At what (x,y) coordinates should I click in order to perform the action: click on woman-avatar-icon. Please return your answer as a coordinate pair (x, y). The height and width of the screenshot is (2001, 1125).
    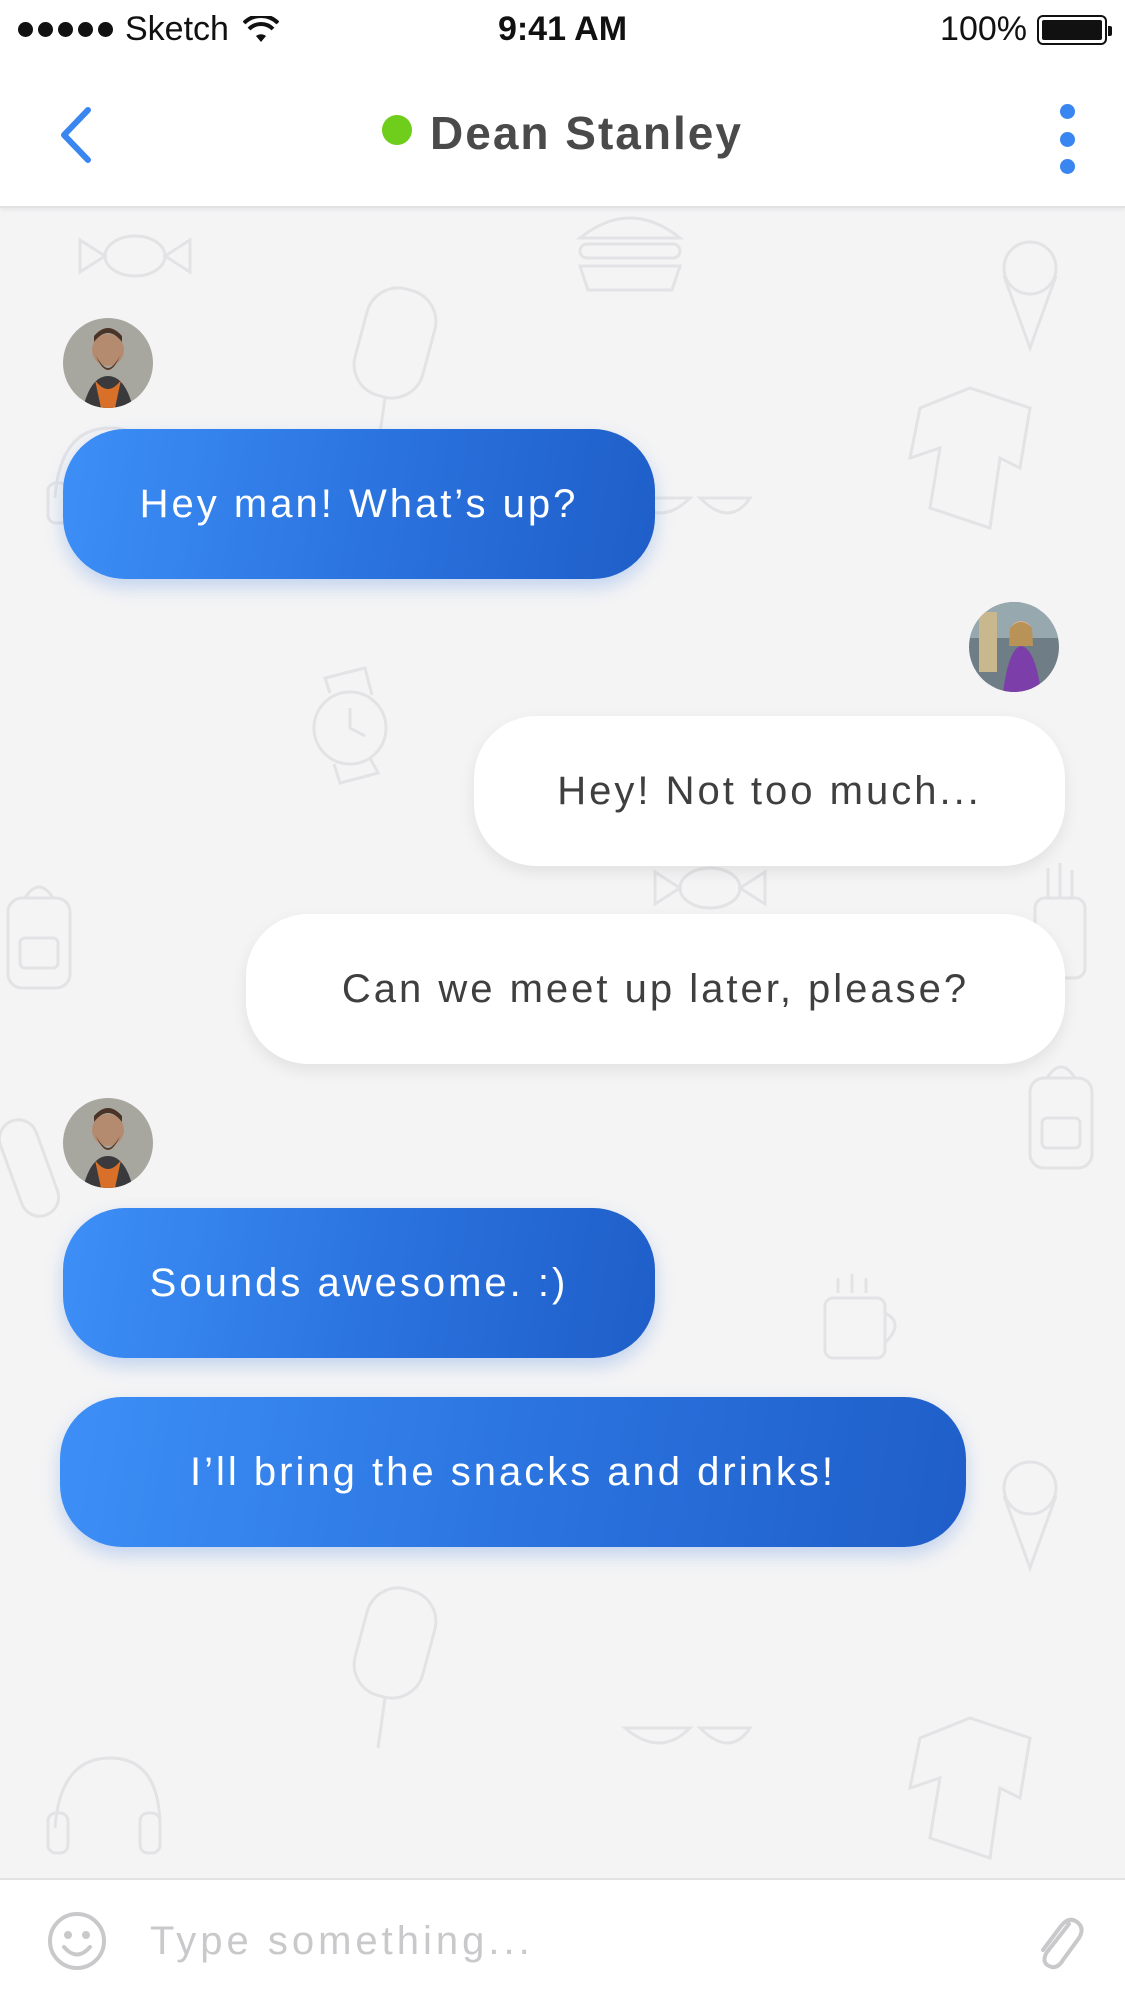
    Looking at the image, I should click on (1014, 647).